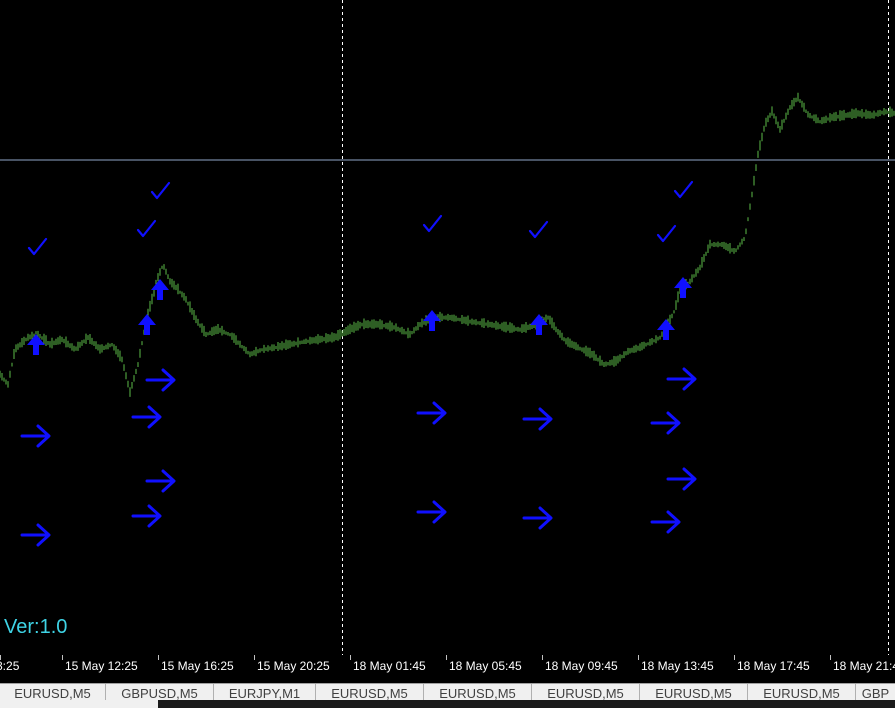 Image resolution: width=895 pixels, height=708 pixels. Describe the element at coordinates (581, 666) in the screenshot. I see `time-axis-label: 18 May 09:45` at that location.